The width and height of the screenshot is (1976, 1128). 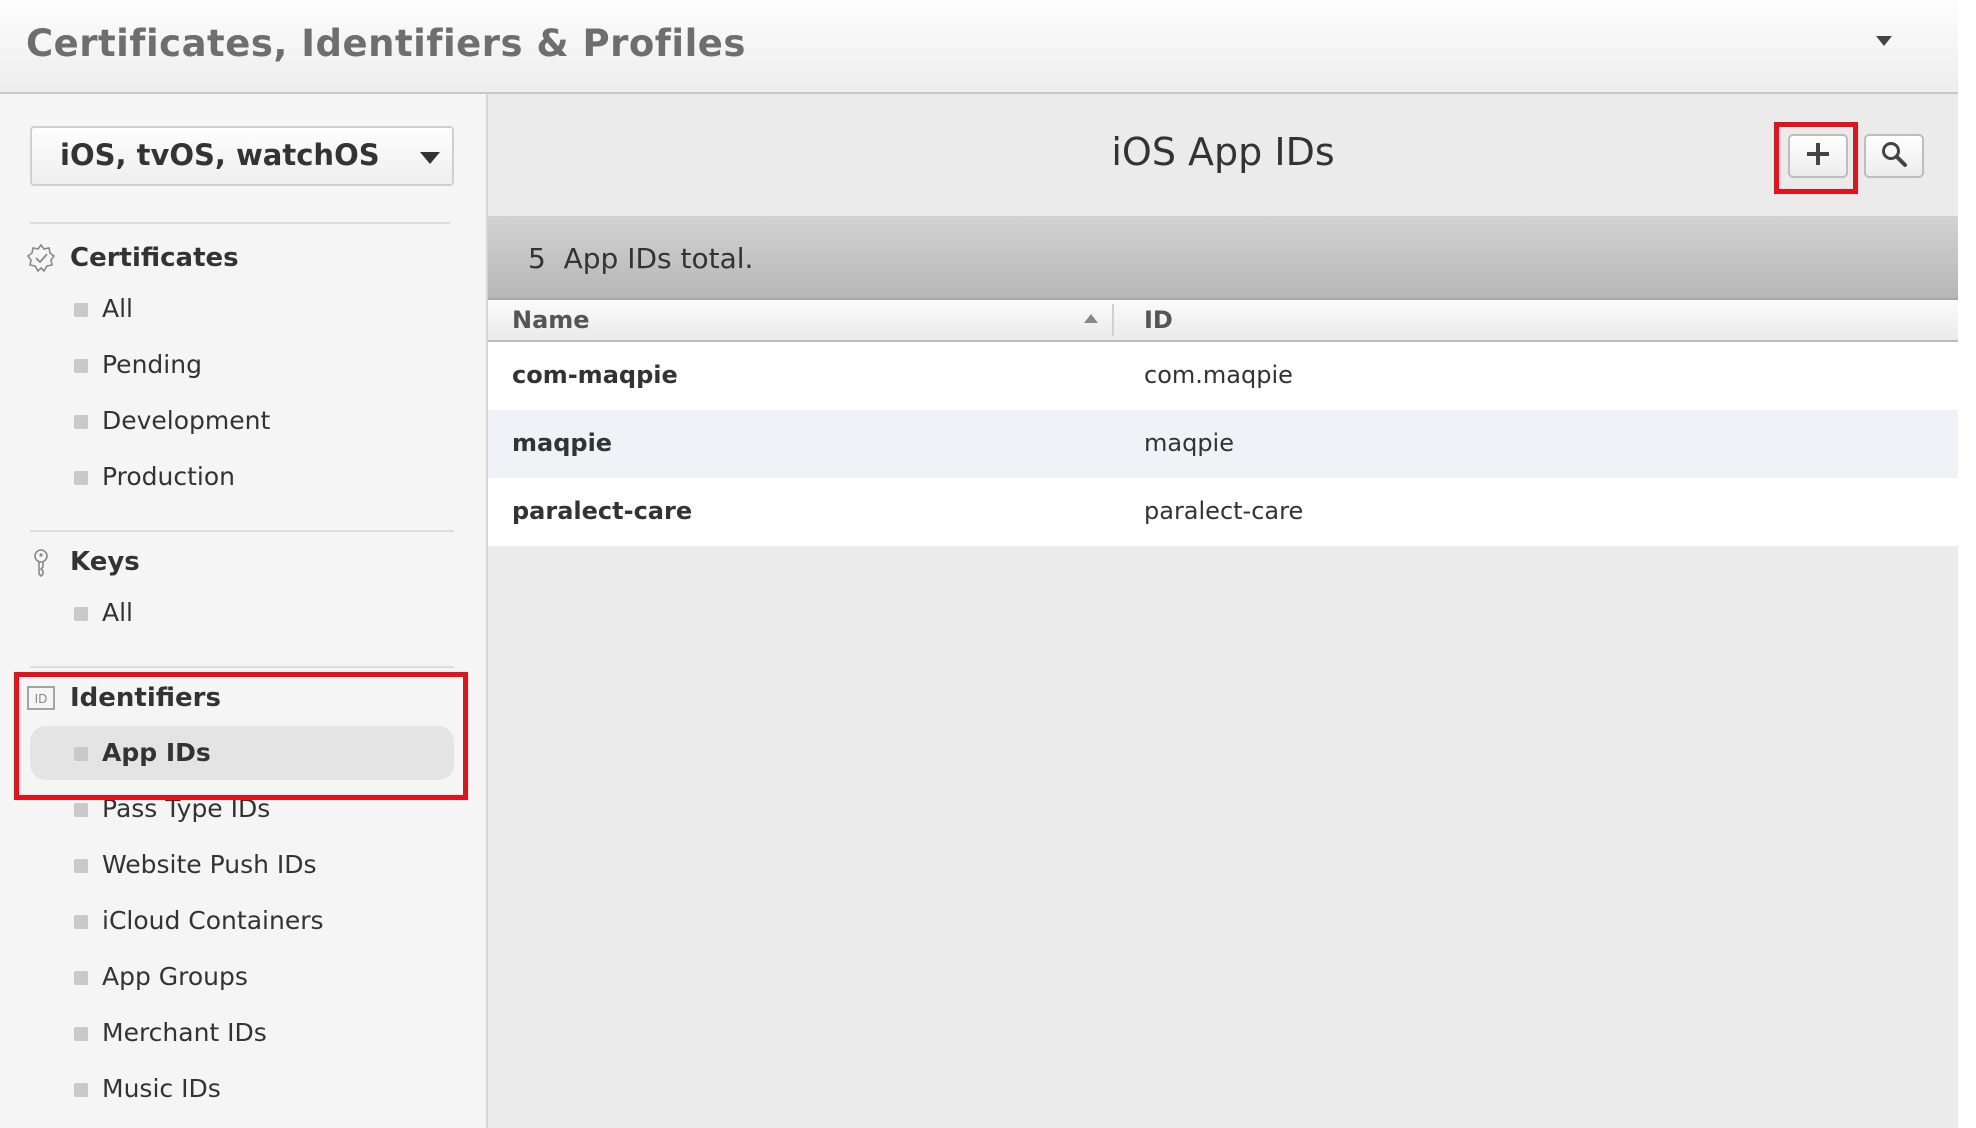 I want to click on app-ids-total: 5 App IDs total., so click(x=641, y=258).